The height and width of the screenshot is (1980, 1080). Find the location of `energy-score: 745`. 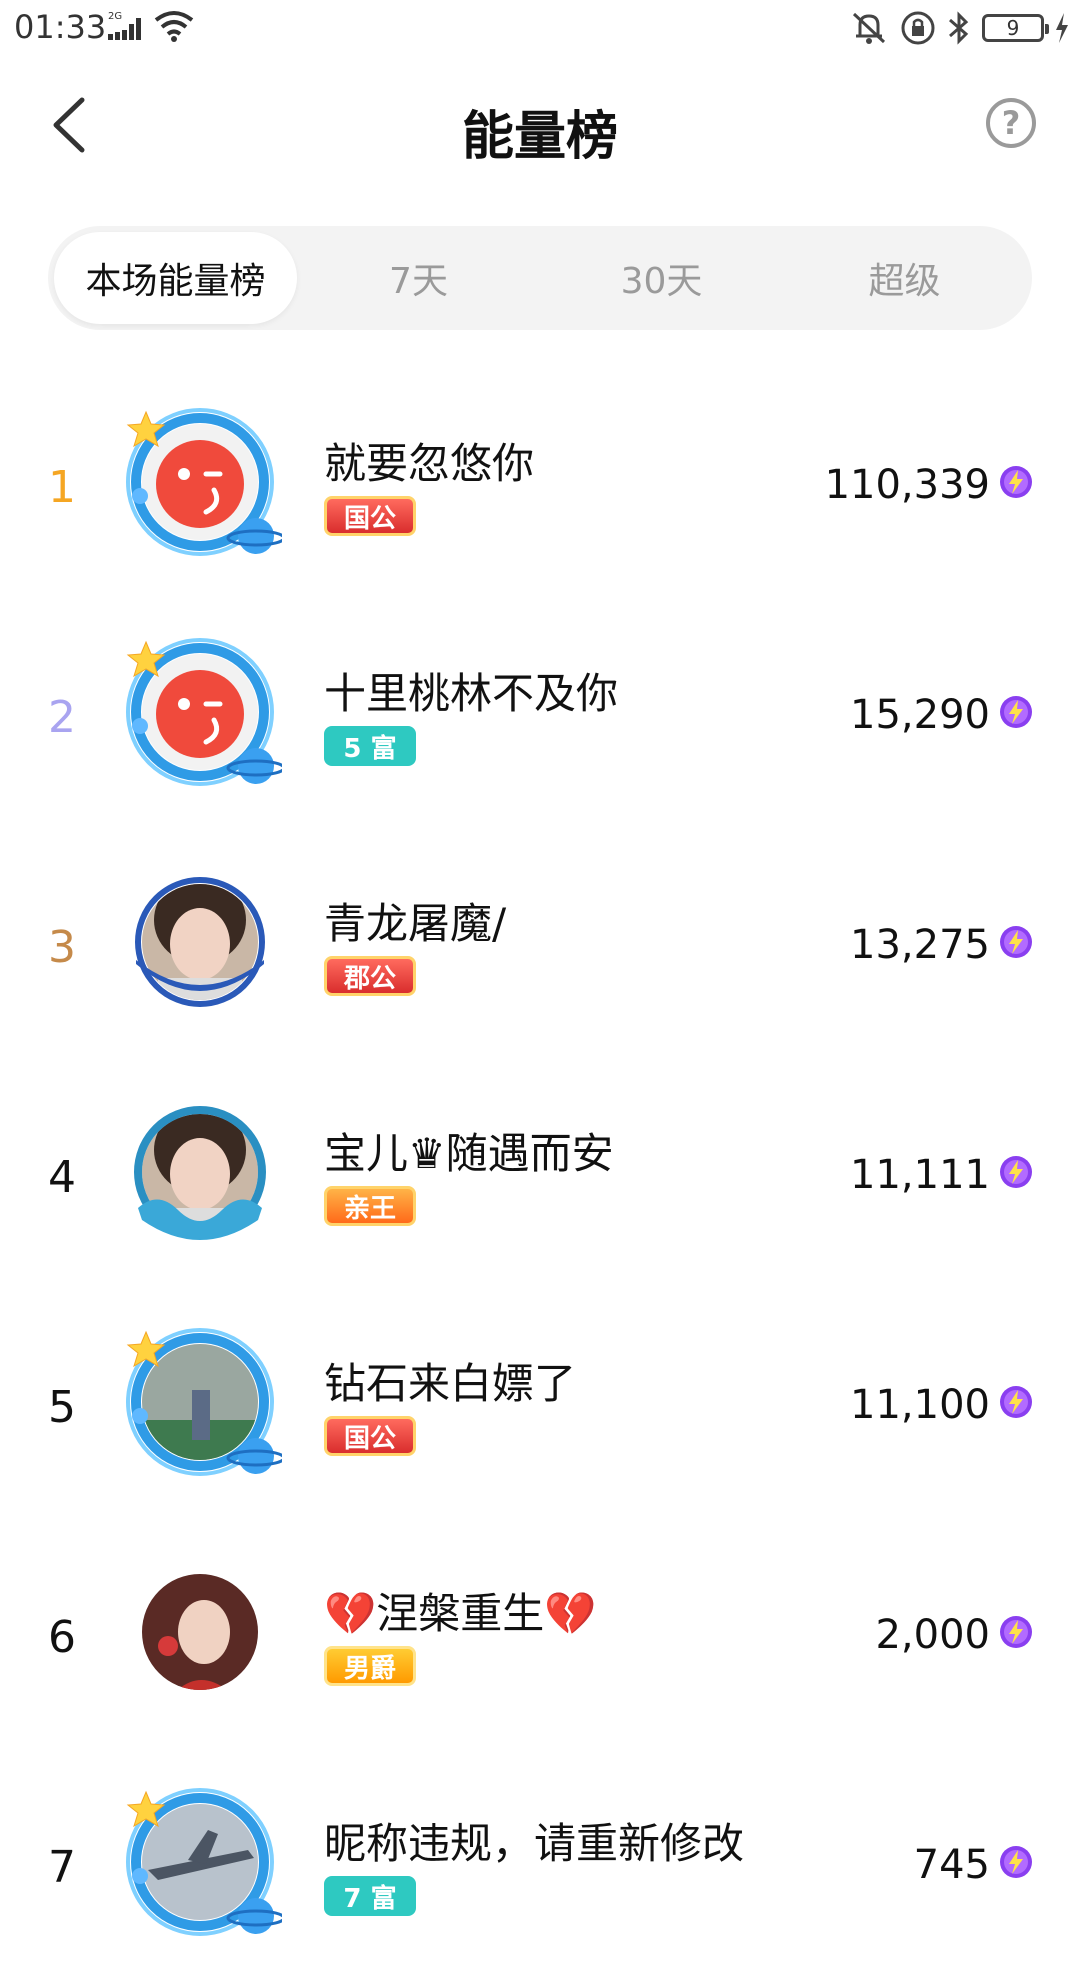

energy-score: 745 is located at coordinates (951, 1865).